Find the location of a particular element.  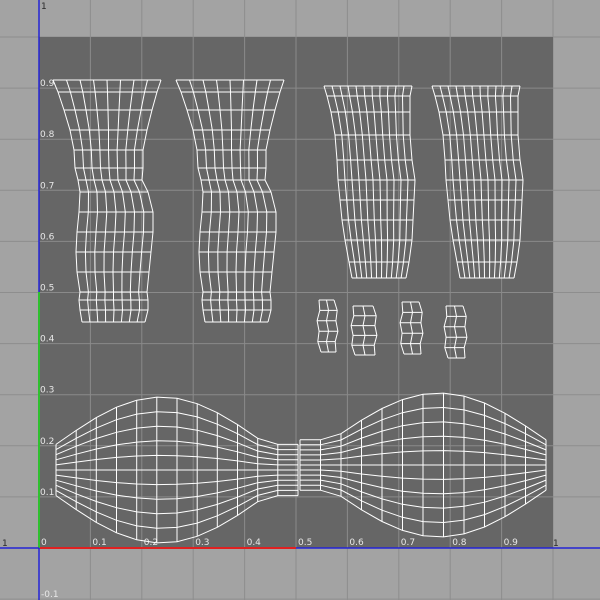

u-tick-label: 0.9 is located at coordinates (511, 543).